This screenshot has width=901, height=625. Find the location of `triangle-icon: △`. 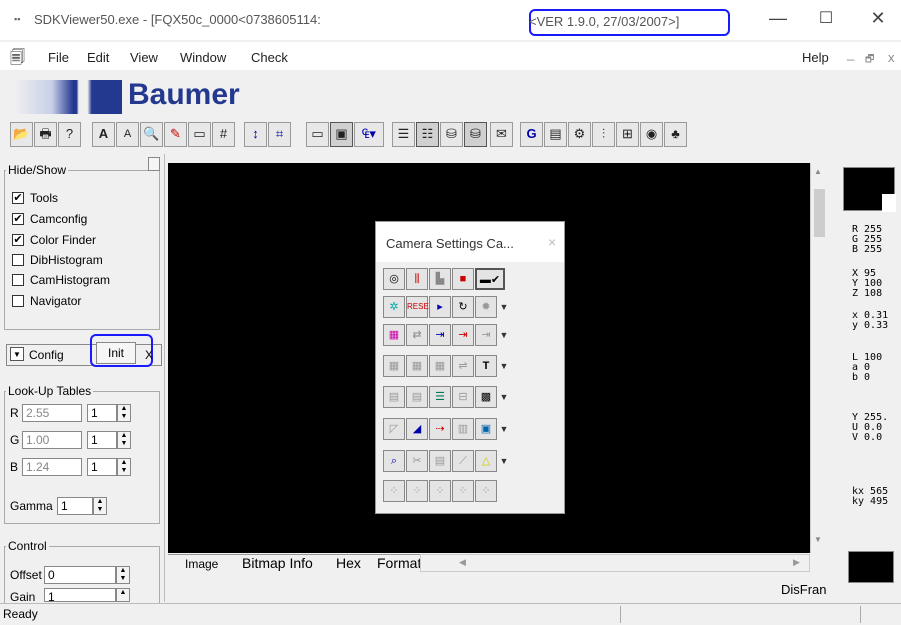

triangle-icon: △ is located at coordinates (486, 461).